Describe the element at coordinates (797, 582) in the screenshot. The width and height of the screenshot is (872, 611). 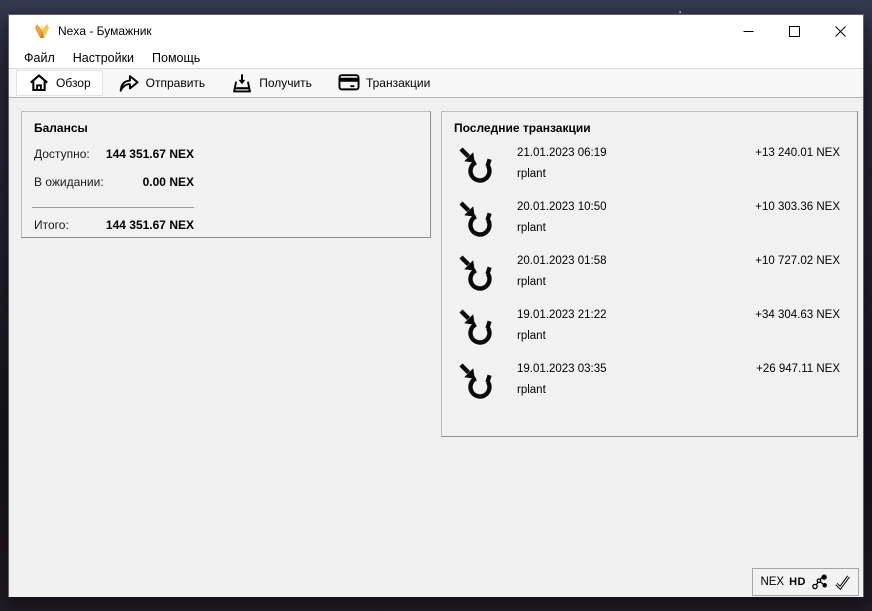
I see `hd-badge: HD` at that location.